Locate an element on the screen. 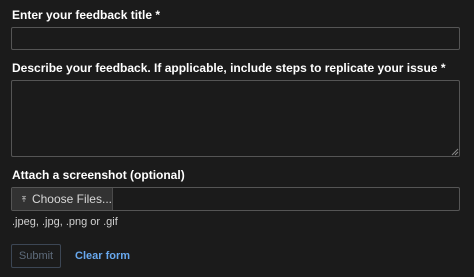 This screenshot has height=277, width=474. screenshot-label: Attach a screenshot (optional) is located at coordinates (98, 175).